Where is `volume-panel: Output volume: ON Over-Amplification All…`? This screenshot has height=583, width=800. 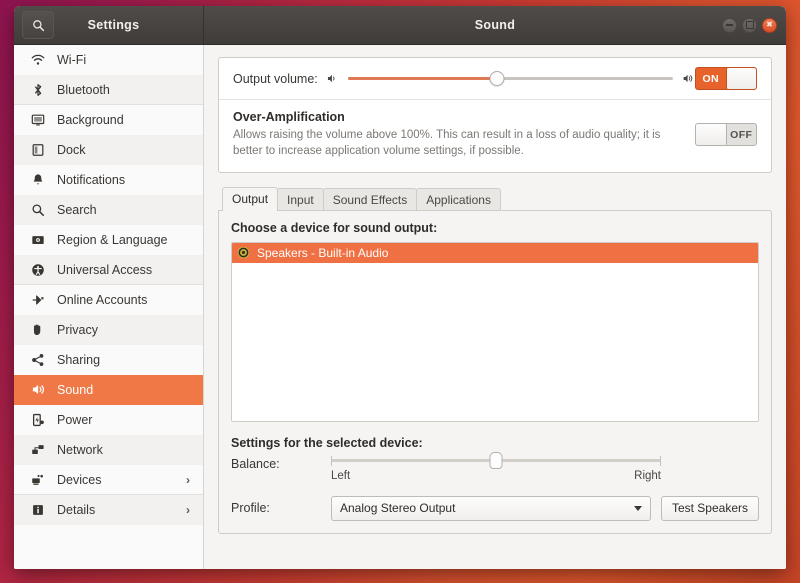 volume-panel: Output volume: ON Over-Amplification All… is located at coordinates (495, 115).